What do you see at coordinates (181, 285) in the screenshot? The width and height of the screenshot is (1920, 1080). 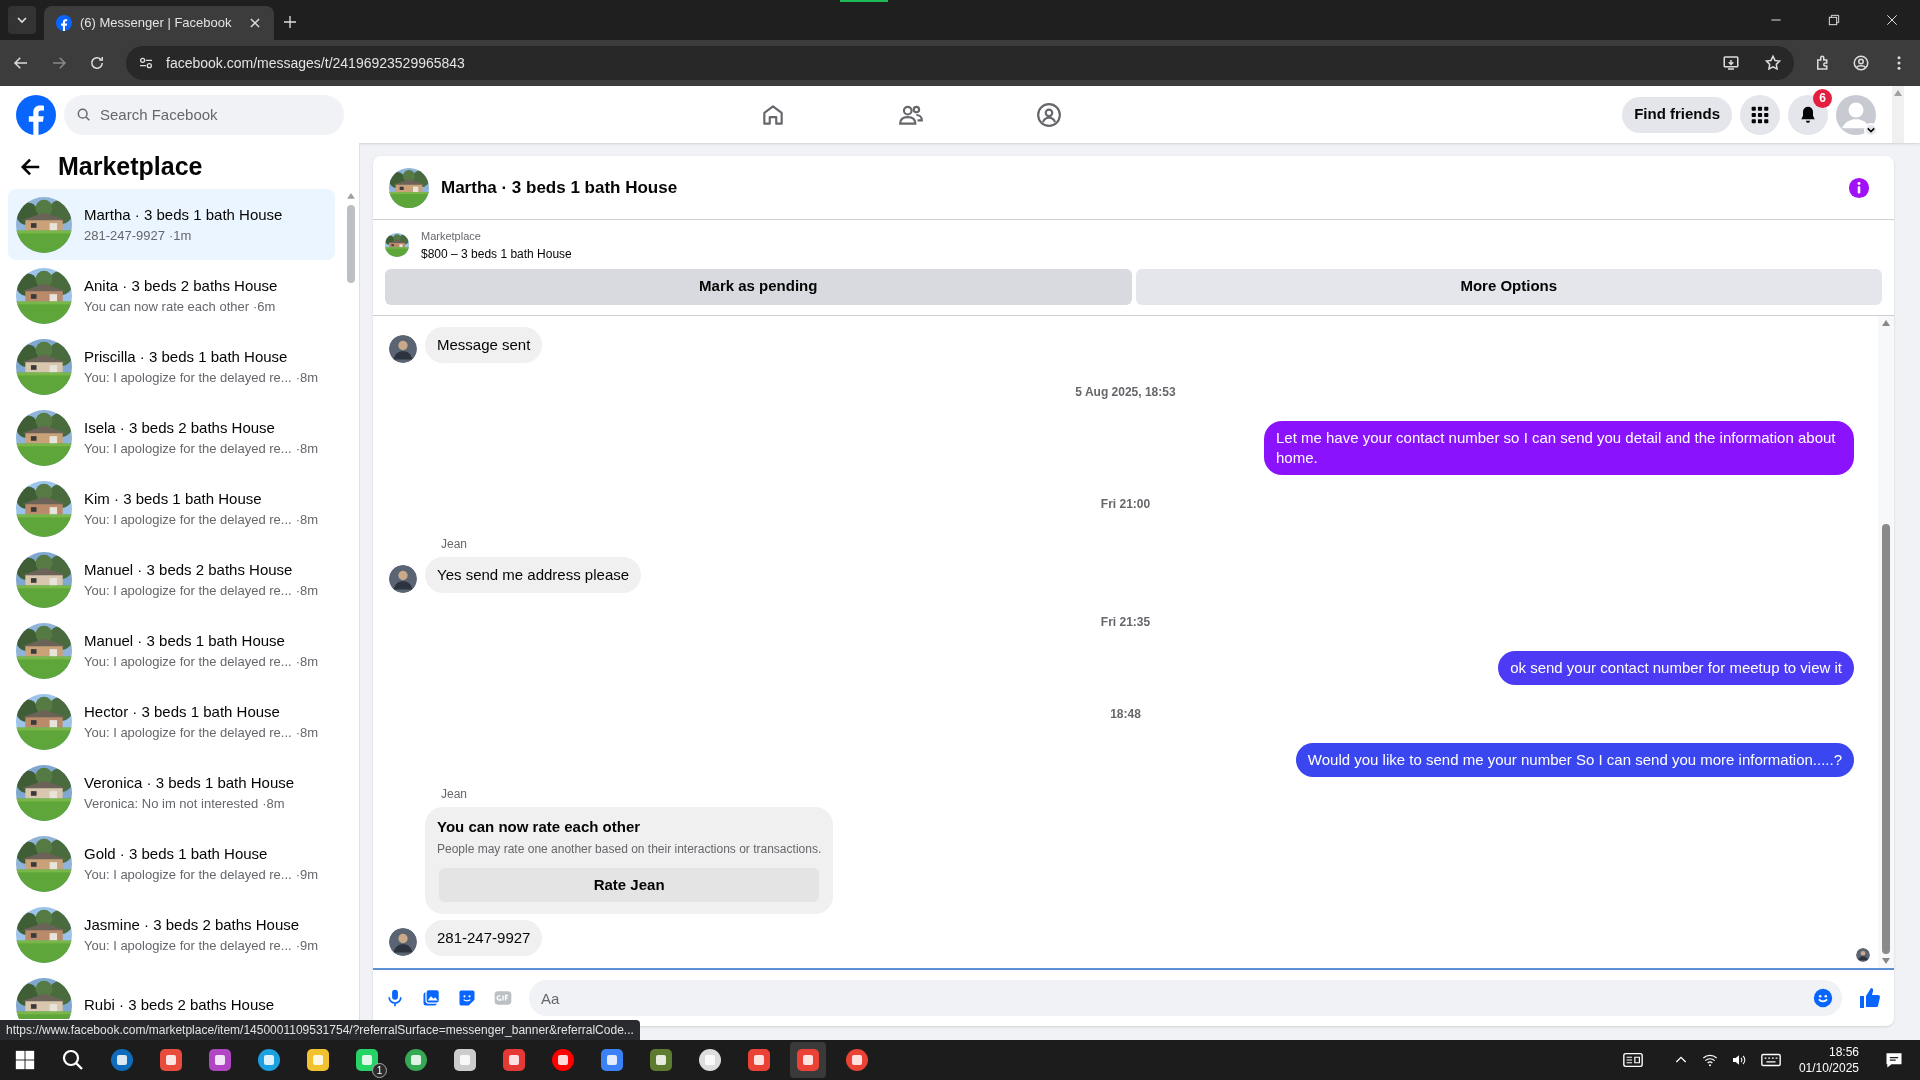 I see `conversation-title: Anita · 3 beds 2 baths House` at bounding box center [181, 285].